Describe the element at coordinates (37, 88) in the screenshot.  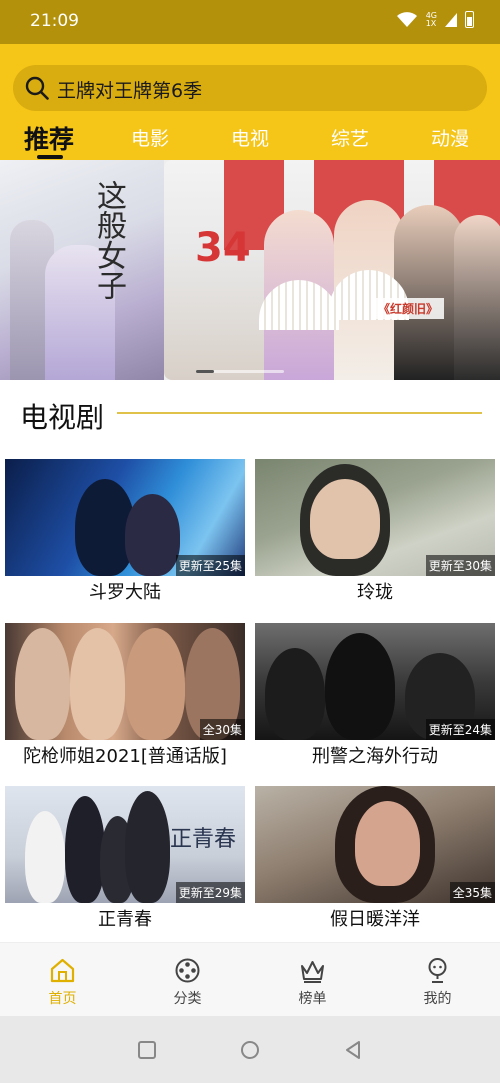
I see `search-icon` at that location.